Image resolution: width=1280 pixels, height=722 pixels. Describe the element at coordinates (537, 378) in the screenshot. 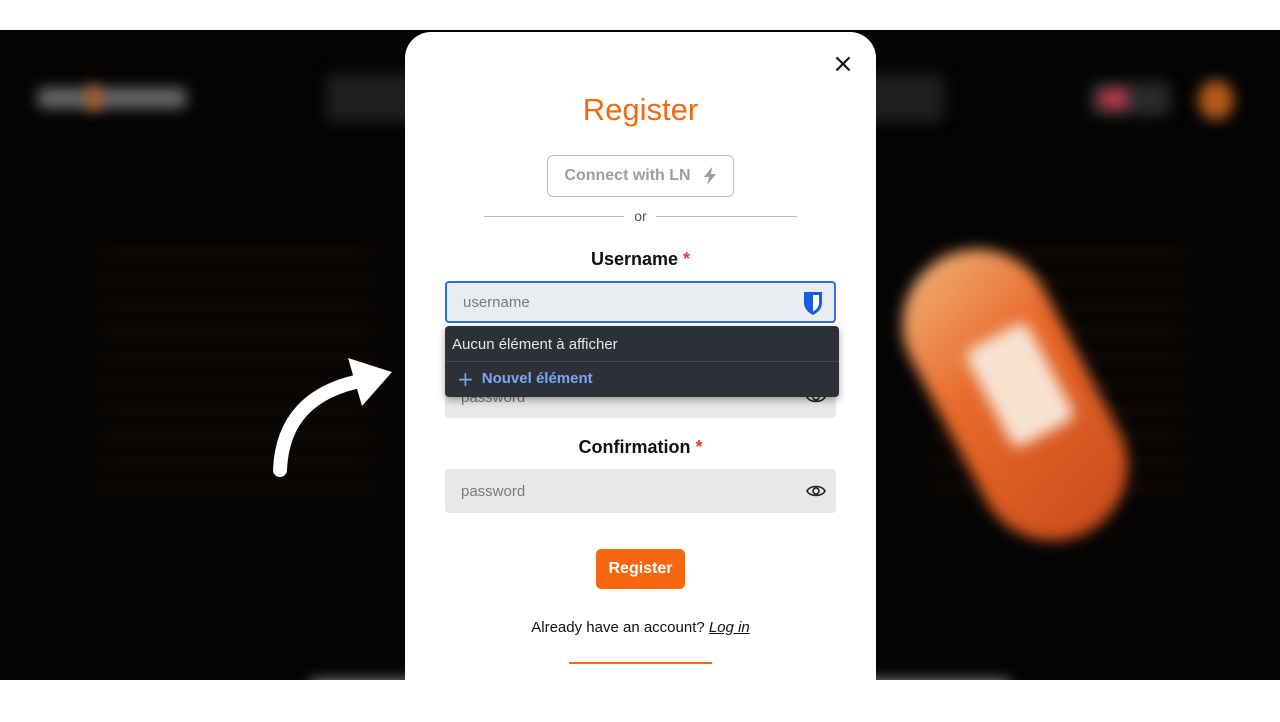

I see `autofill-new-item-label: Nouvel élément` at that location.